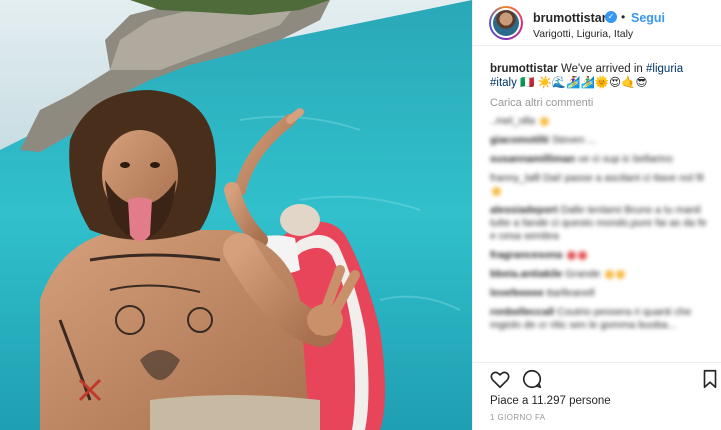 The height and width of the screenshot is (430, 721). Describe the element at coordinates (603, 69) in the screenshot. I see `caption-text: We've arrived in` at that location.